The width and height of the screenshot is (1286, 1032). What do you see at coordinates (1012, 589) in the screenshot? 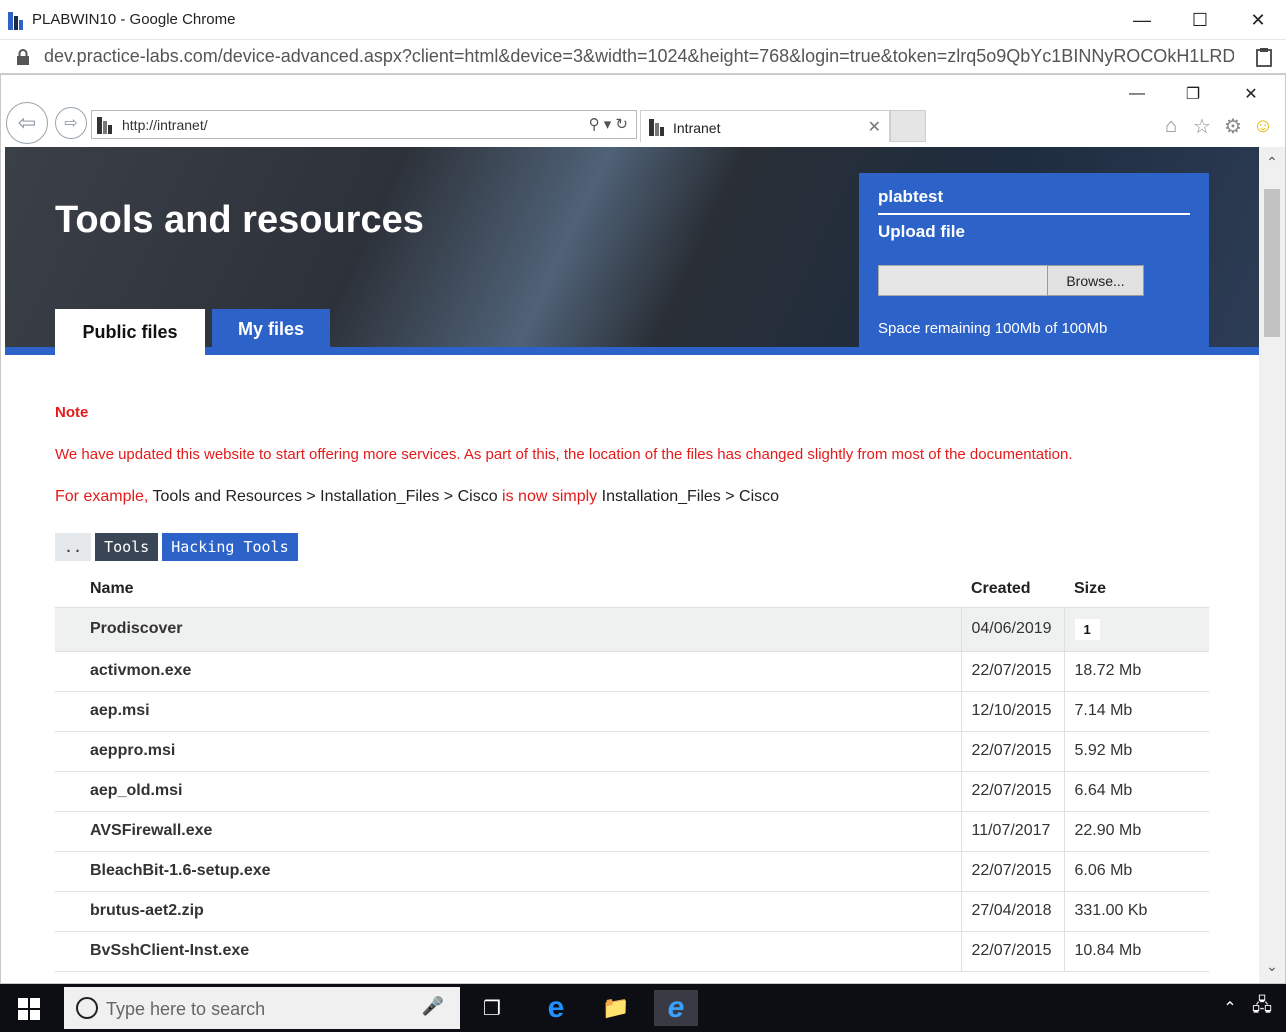
I see `header-created: Created` at bounding box center [1012, 589].